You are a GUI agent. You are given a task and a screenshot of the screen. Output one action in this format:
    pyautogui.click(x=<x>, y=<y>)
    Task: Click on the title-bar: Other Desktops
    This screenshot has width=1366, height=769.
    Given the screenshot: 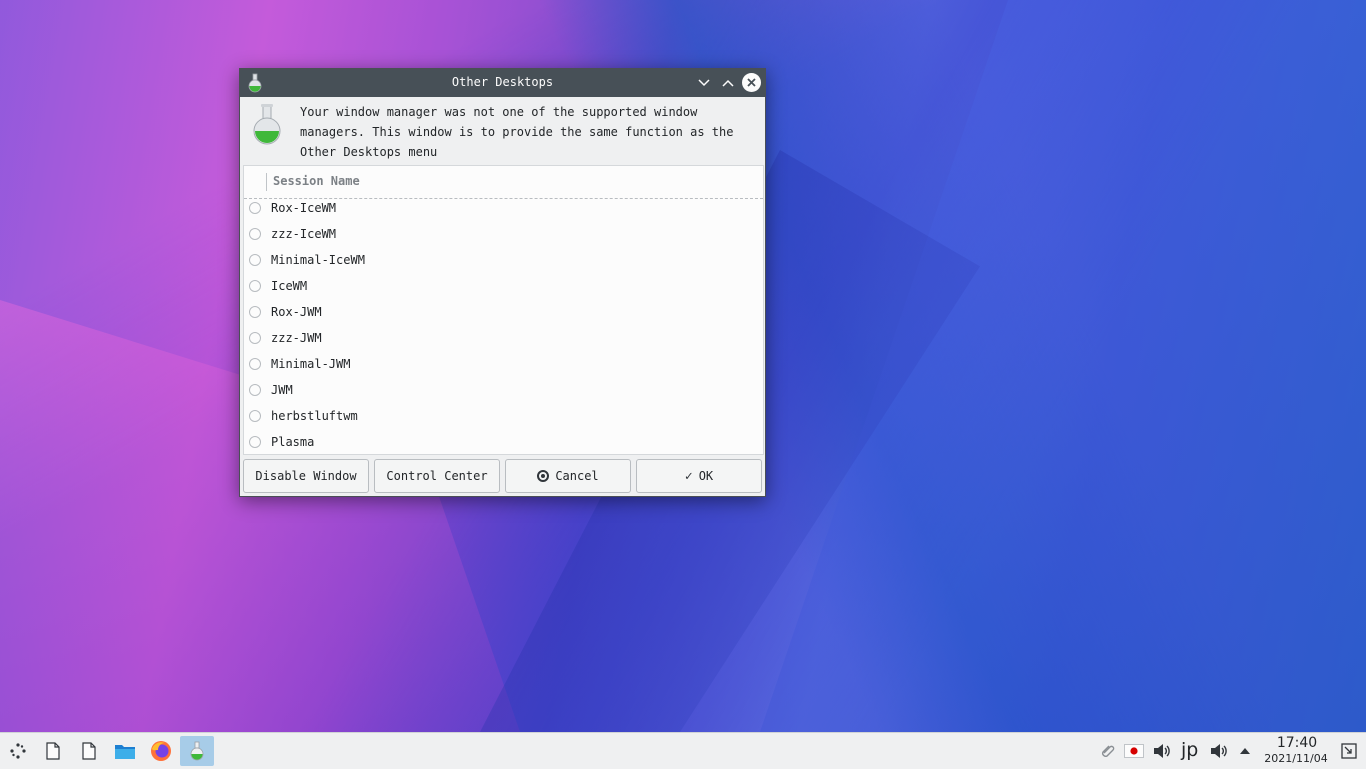 What is the action you would take?
    pyautogui.click(x=502, y=83)
    